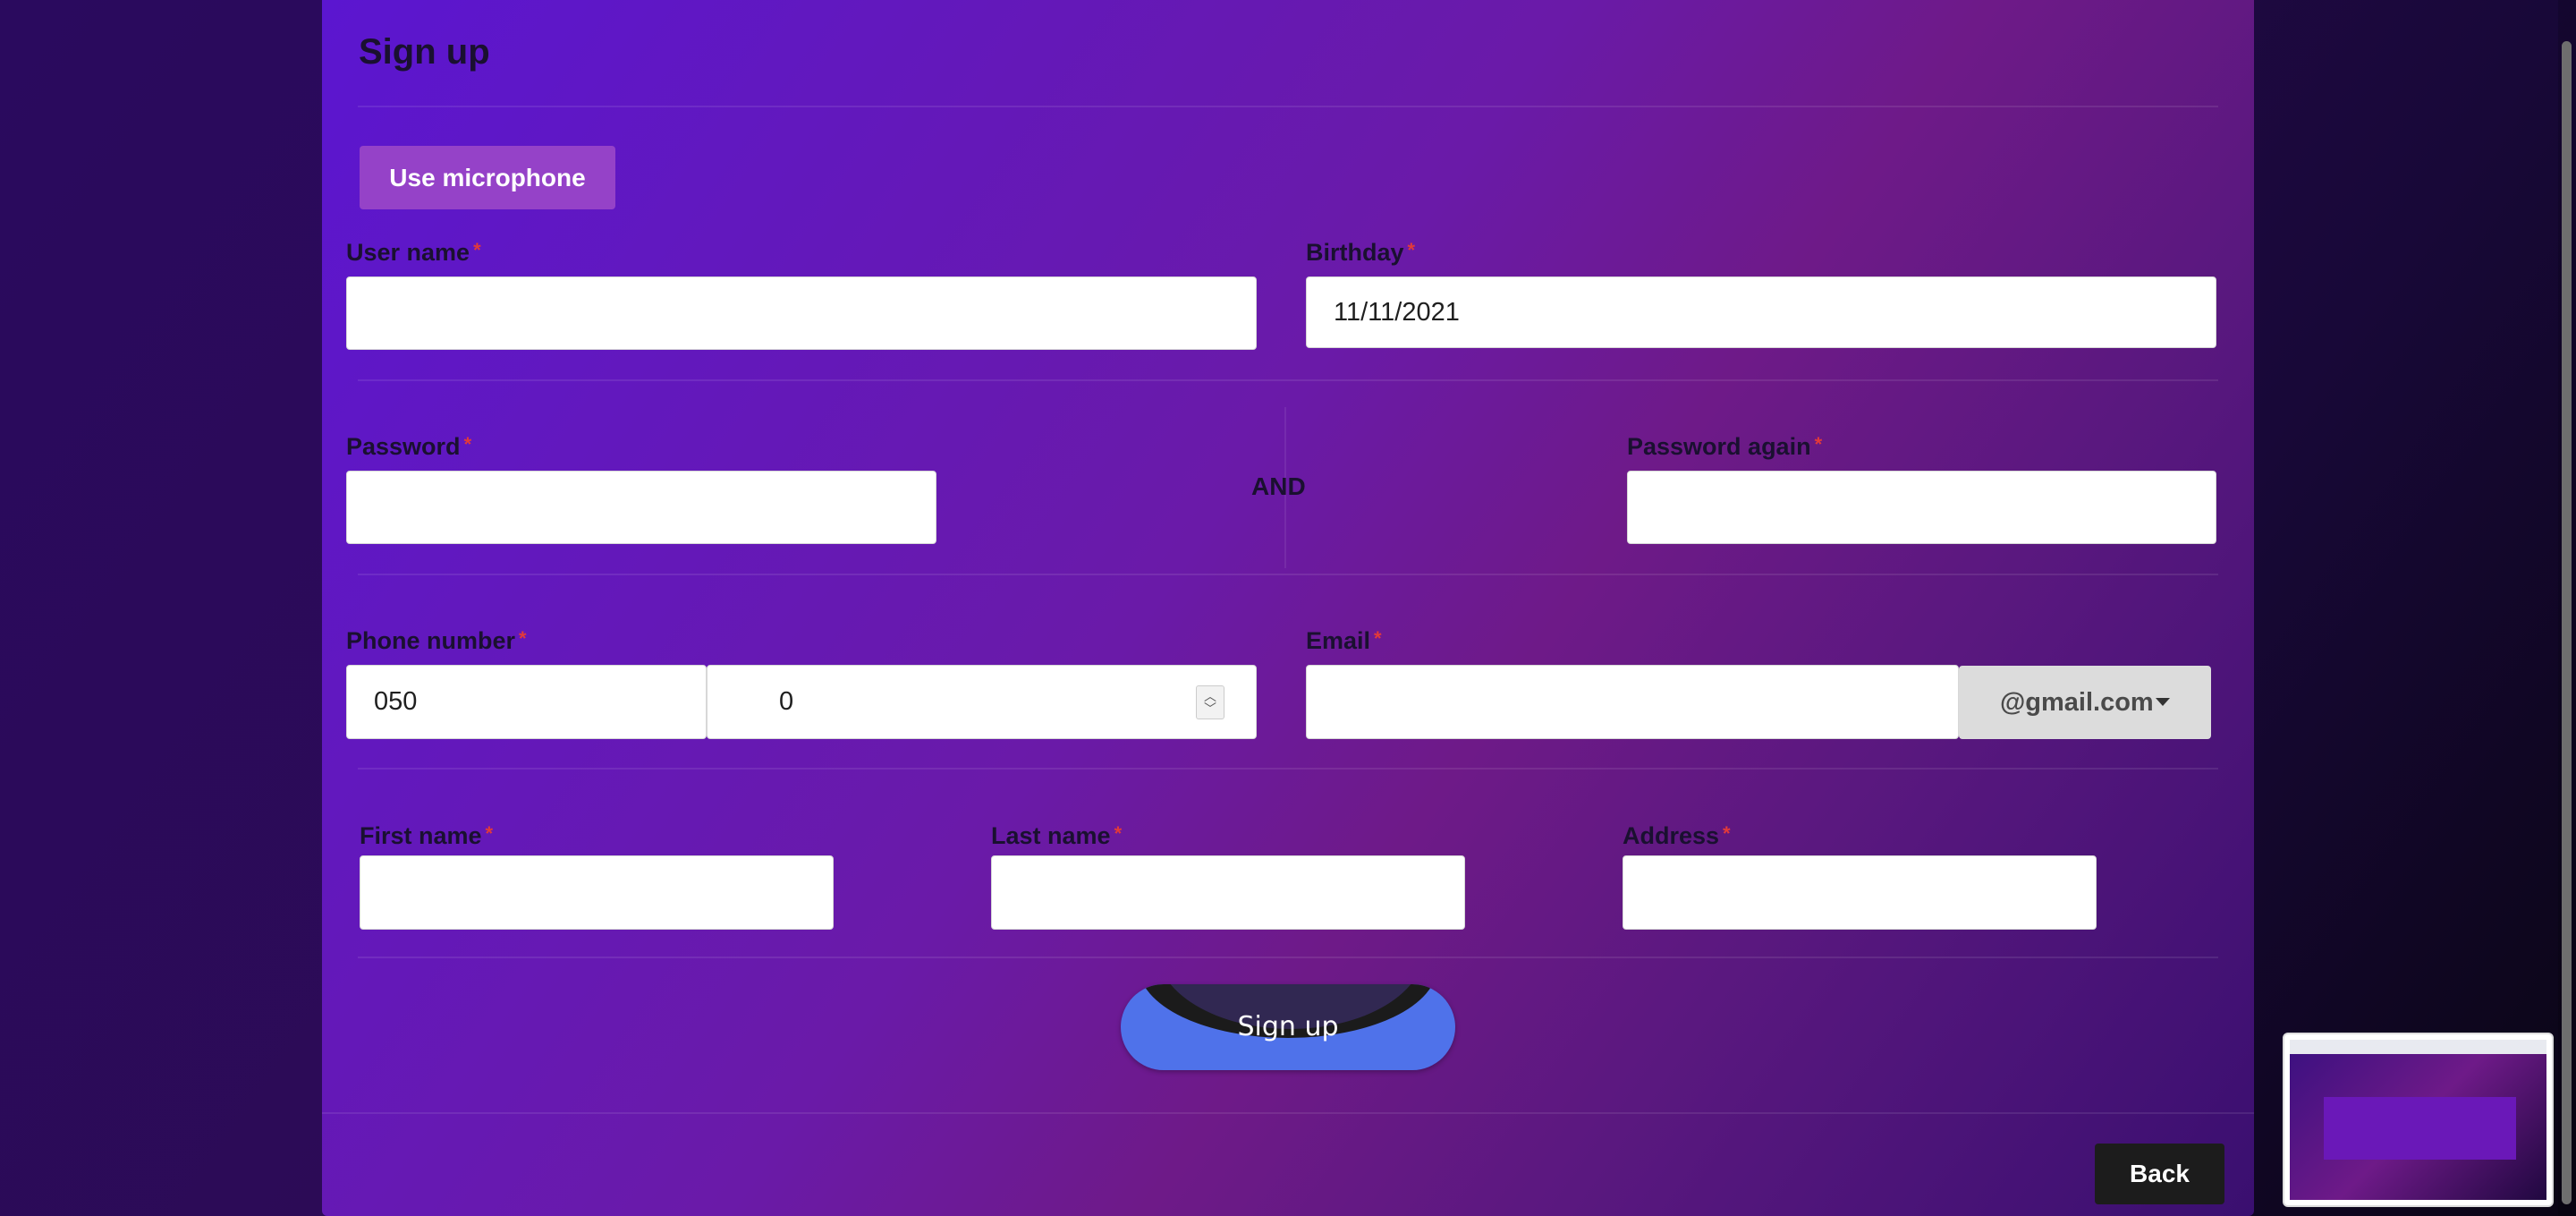 This screenshot has height=1216, width=2576. What do you see at coordinates (487, 177) in the screenshot?
I see `use-microphone-button: Use microphone` at bounding box center [487, 177].